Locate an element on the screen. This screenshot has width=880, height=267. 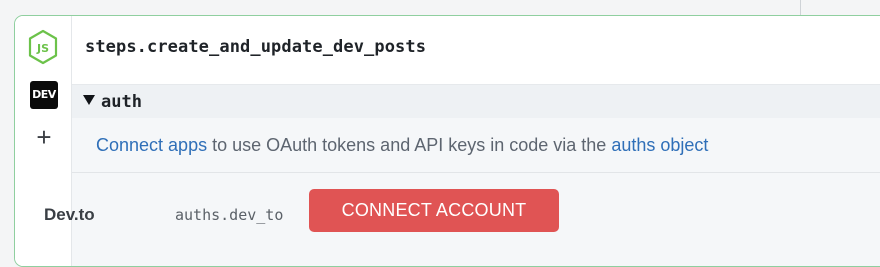
auths-object-link: auths object is located at coordinates (659, 145).